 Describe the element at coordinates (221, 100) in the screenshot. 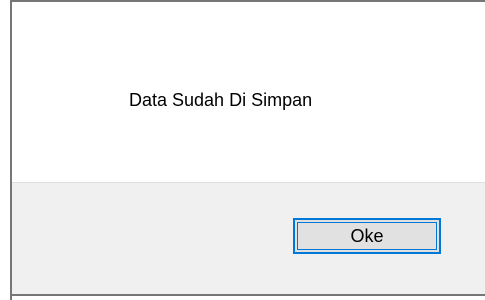

I see `dialog-message: Data Sudah Di Simpan` at that location.